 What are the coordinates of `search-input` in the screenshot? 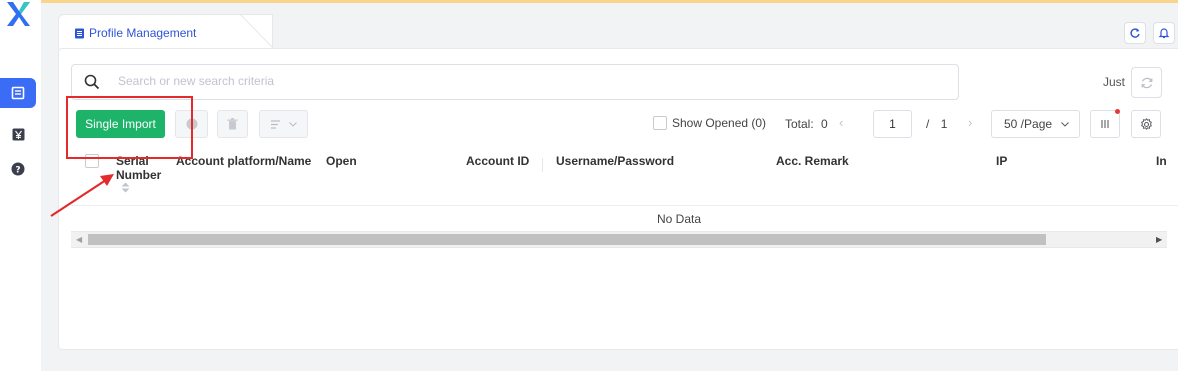 It's located at (418, 81).